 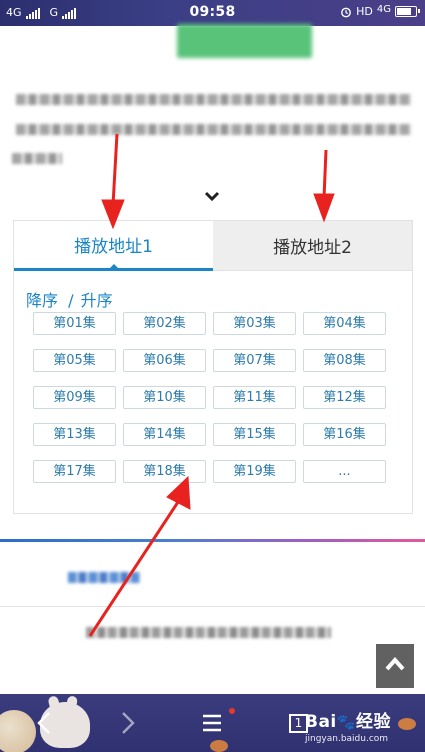 I want to click on watermark-brand-cn: 经验, so click(x=373, y=722).